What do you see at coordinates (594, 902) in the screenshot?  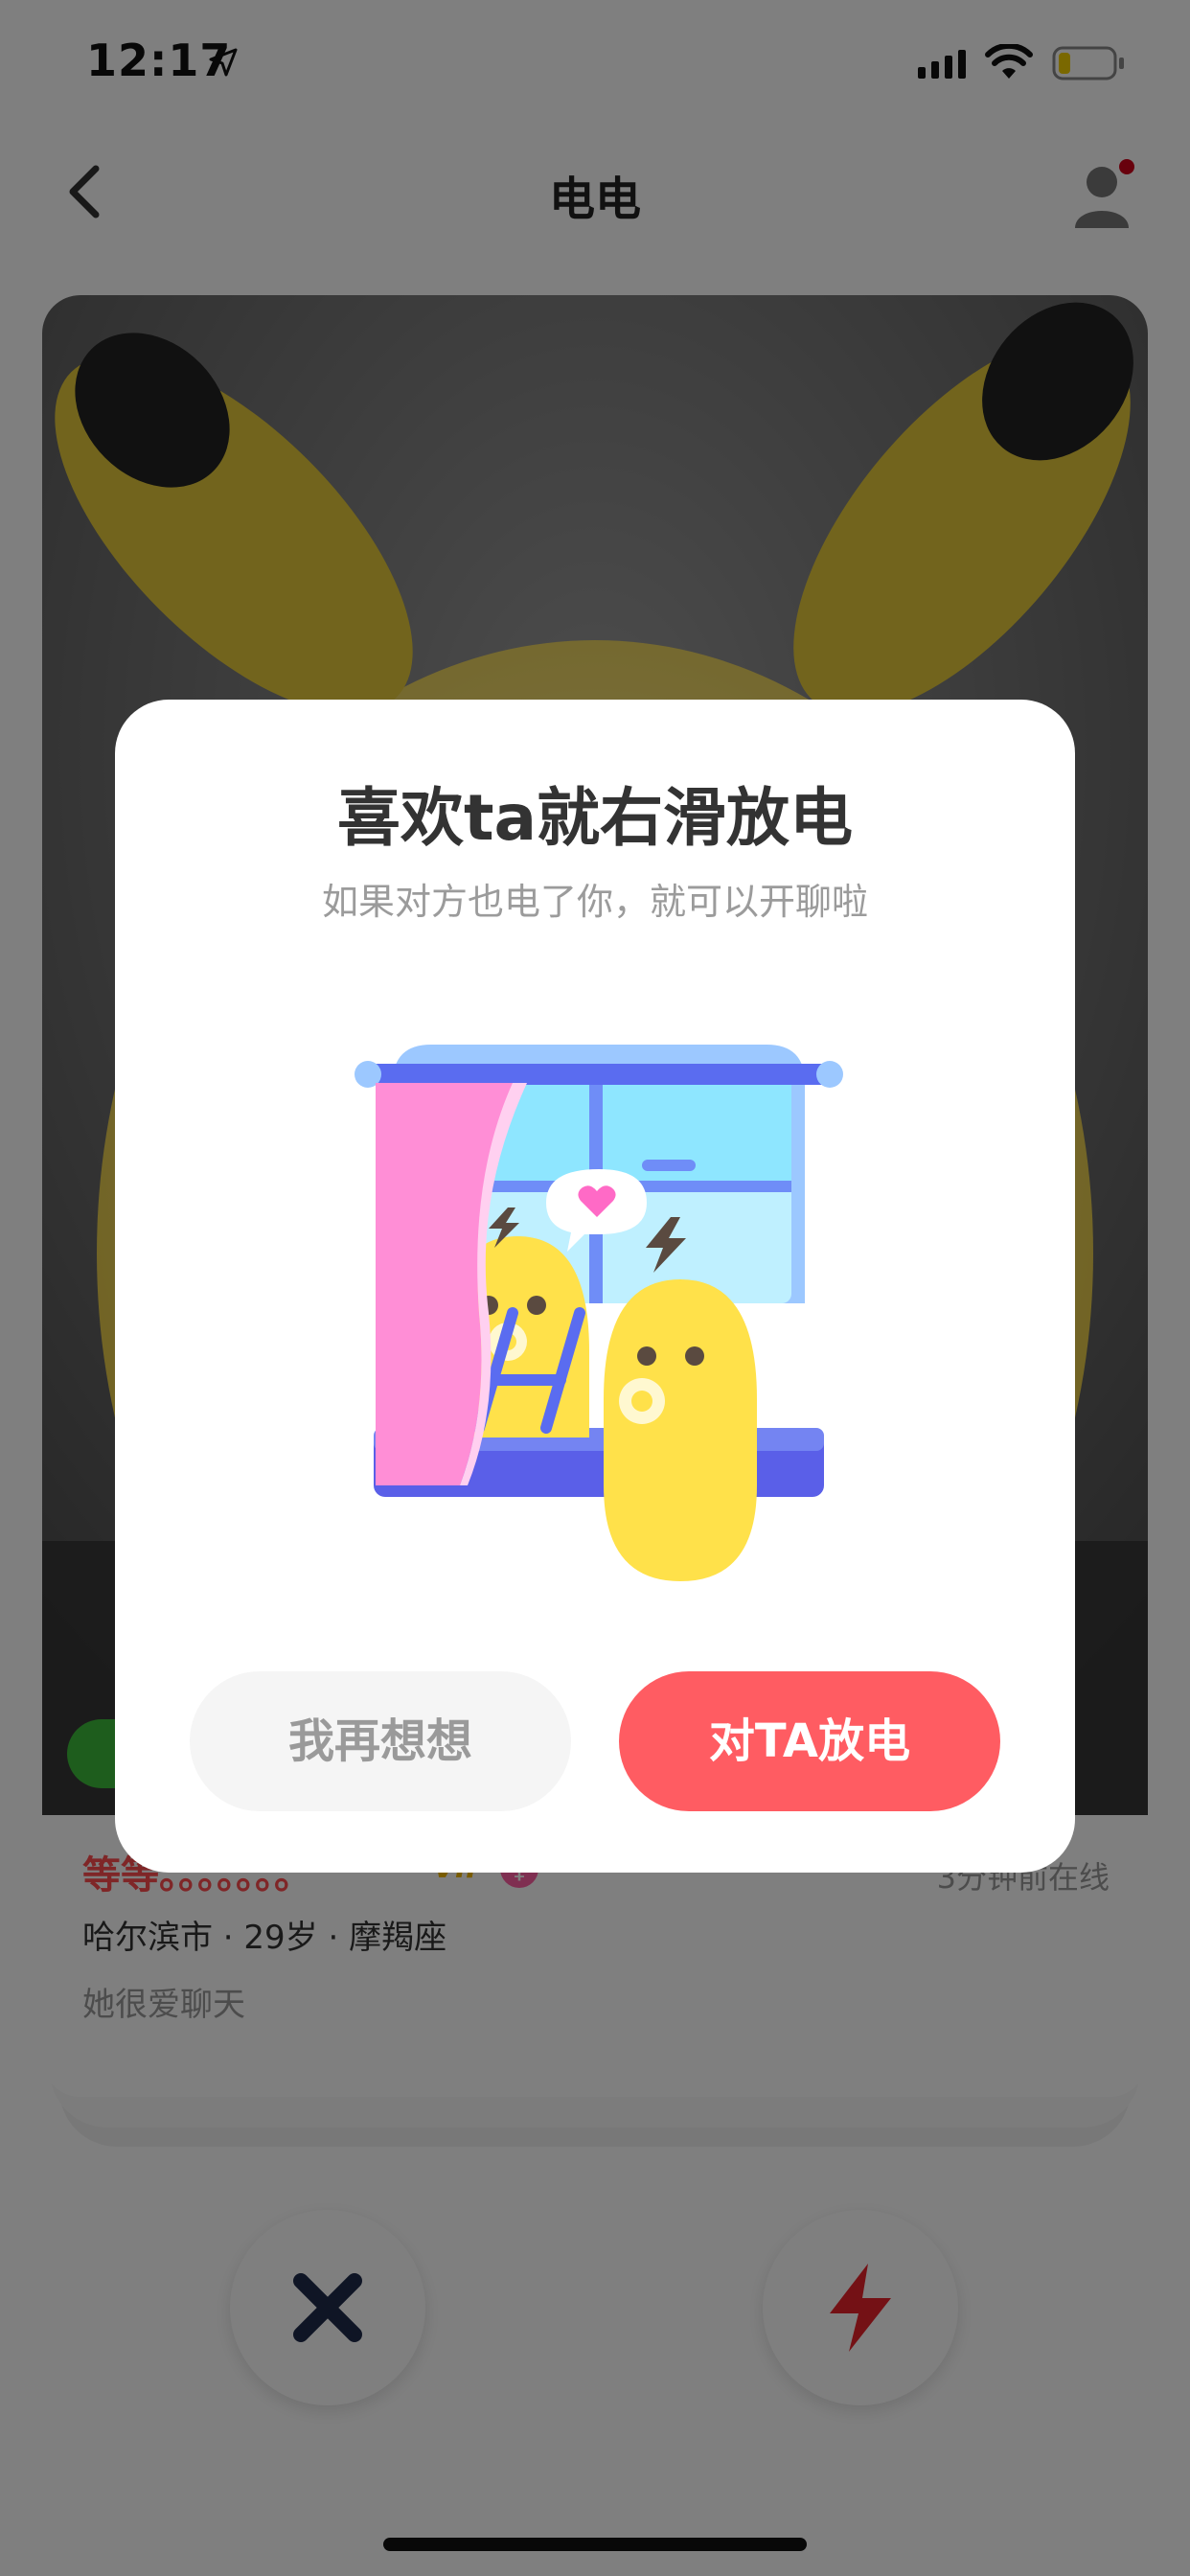 I see `dialog-subtitle: 如果对方也电了你，就可以开聊啦` at bounding box center [594, 902].